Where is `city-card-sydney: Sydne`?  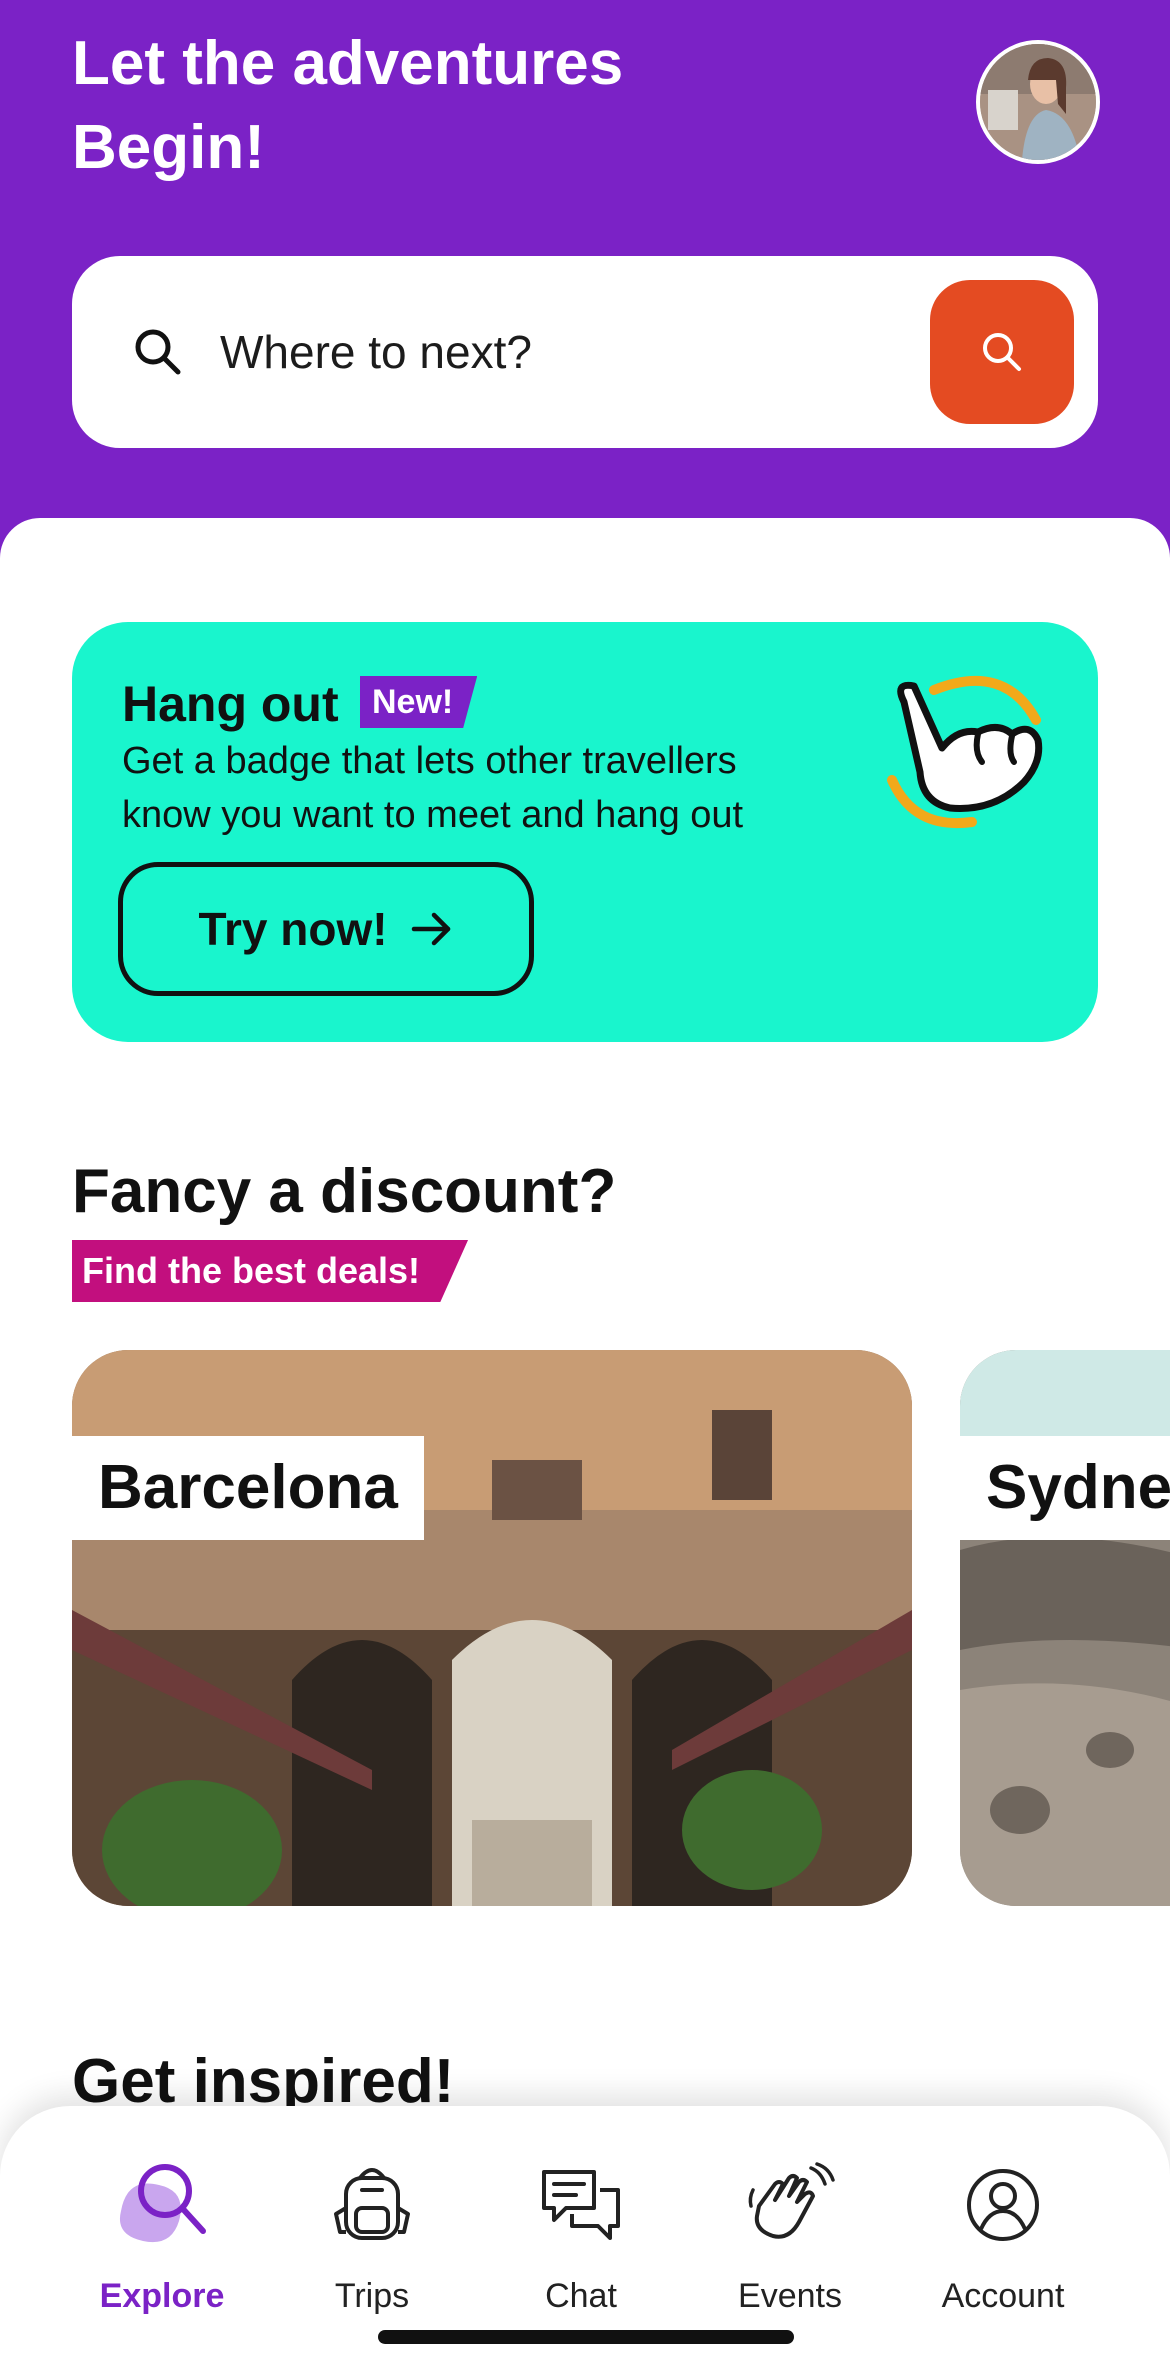
city-card-sydney: Sydne is located at coordinates (1065, 1628).